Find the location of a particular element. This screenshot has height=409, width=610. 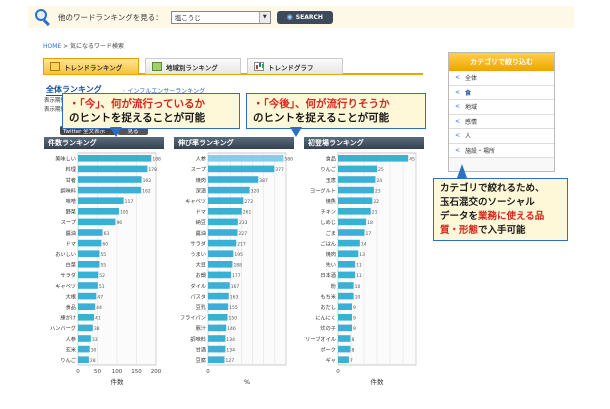

data-label: 47 is located at coordinates (100, 297).